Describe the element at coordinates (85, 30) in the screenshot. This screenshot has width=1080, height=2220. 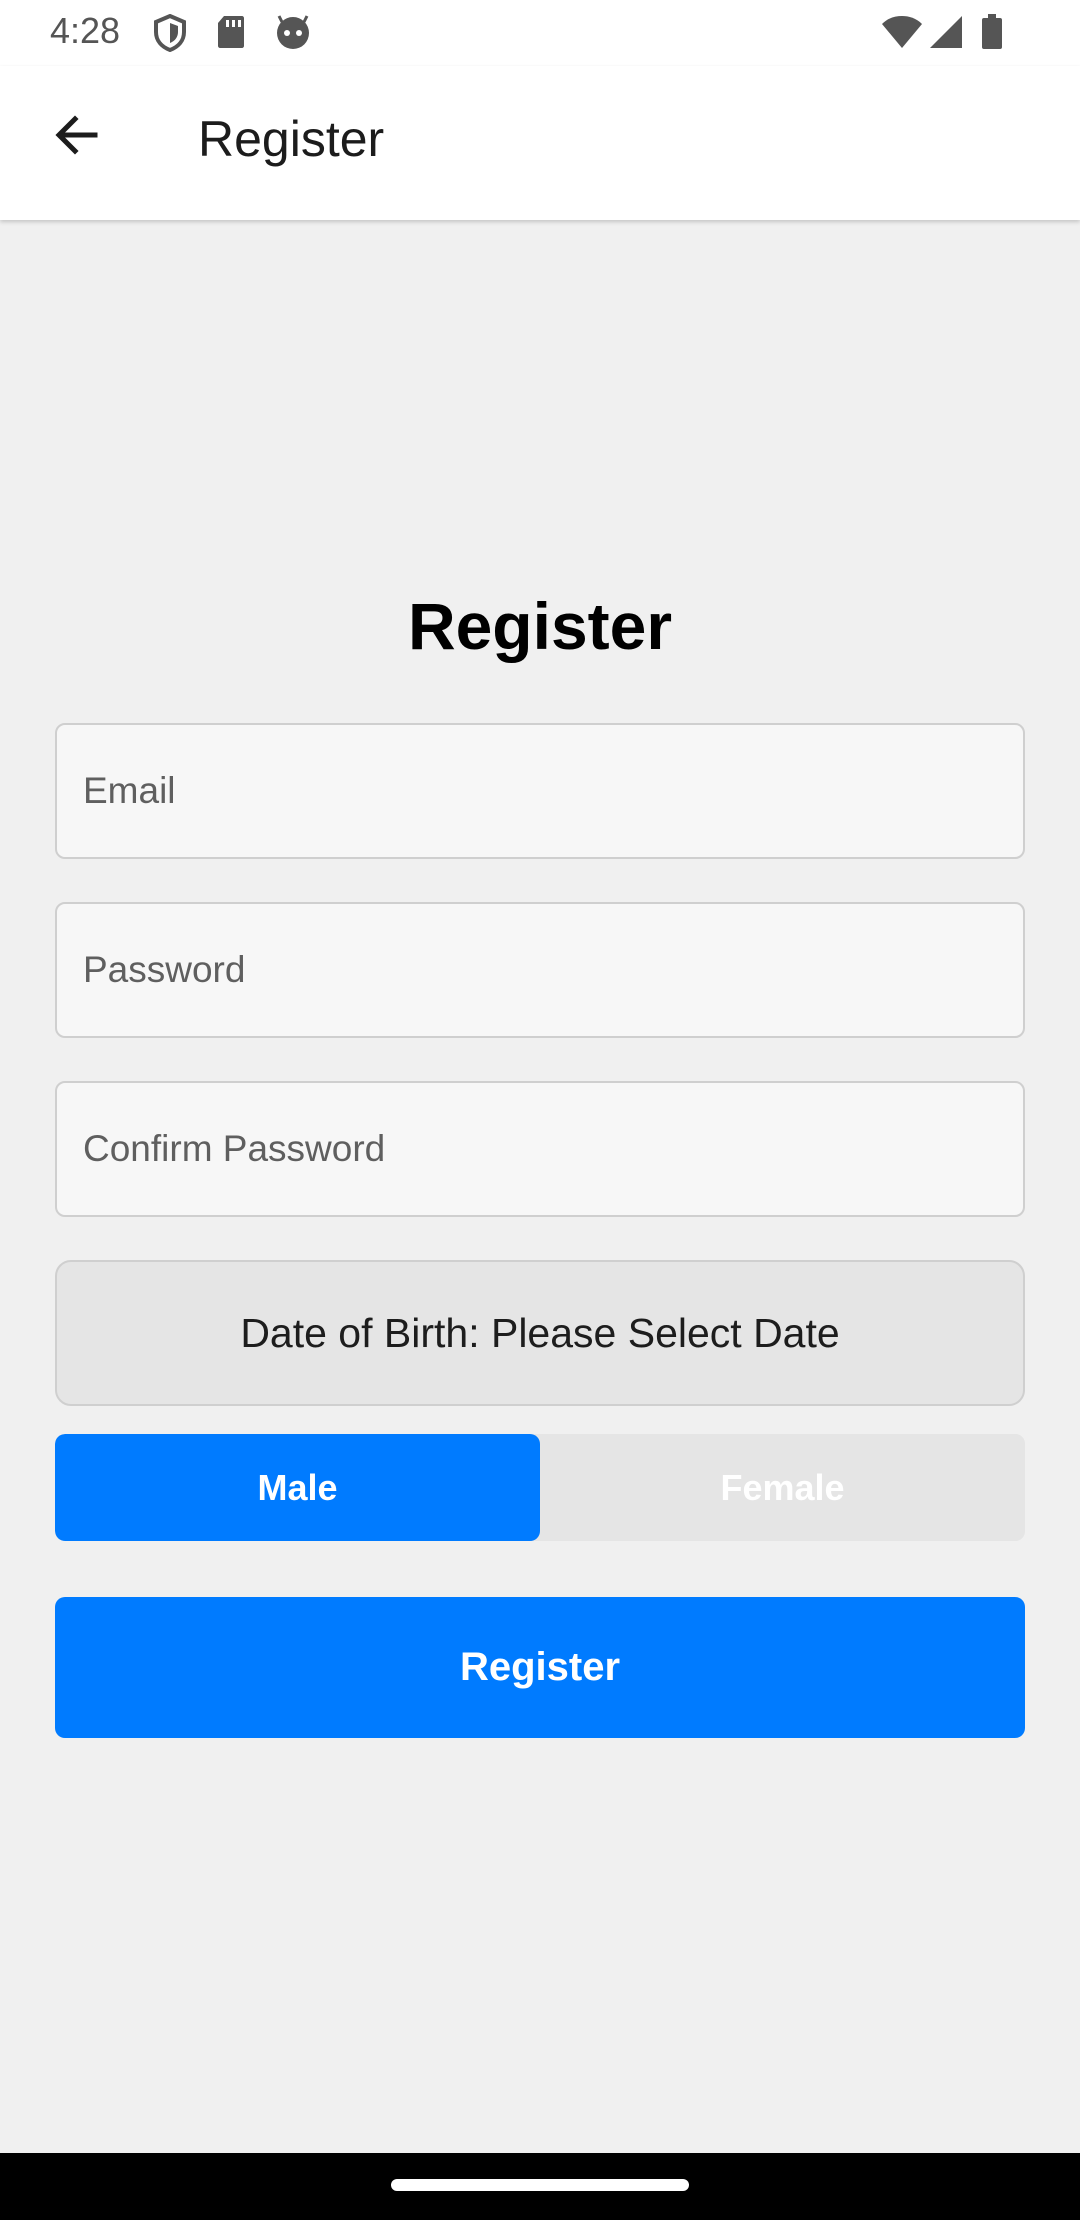
I see `status-time: 4:28` at that location.